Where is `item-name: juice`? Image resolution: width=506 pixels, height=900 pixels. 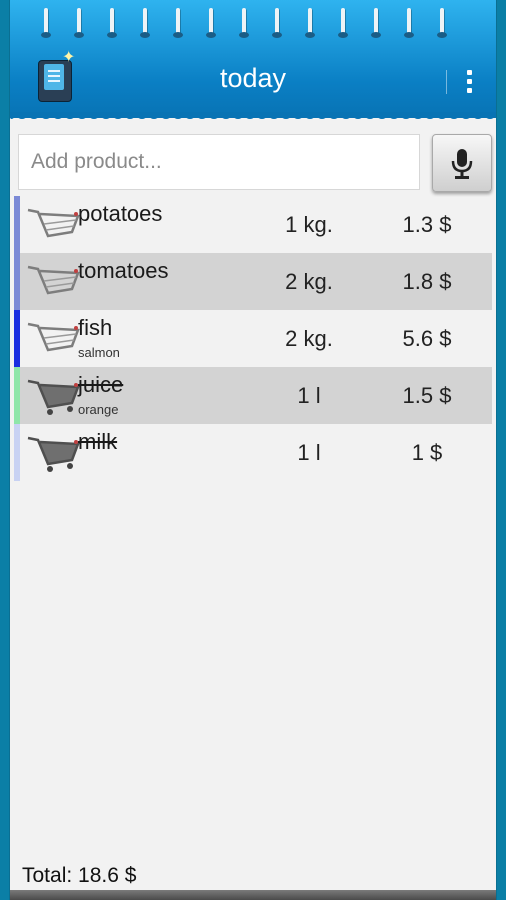
item-name: juice is located at coordinates (101, 384).